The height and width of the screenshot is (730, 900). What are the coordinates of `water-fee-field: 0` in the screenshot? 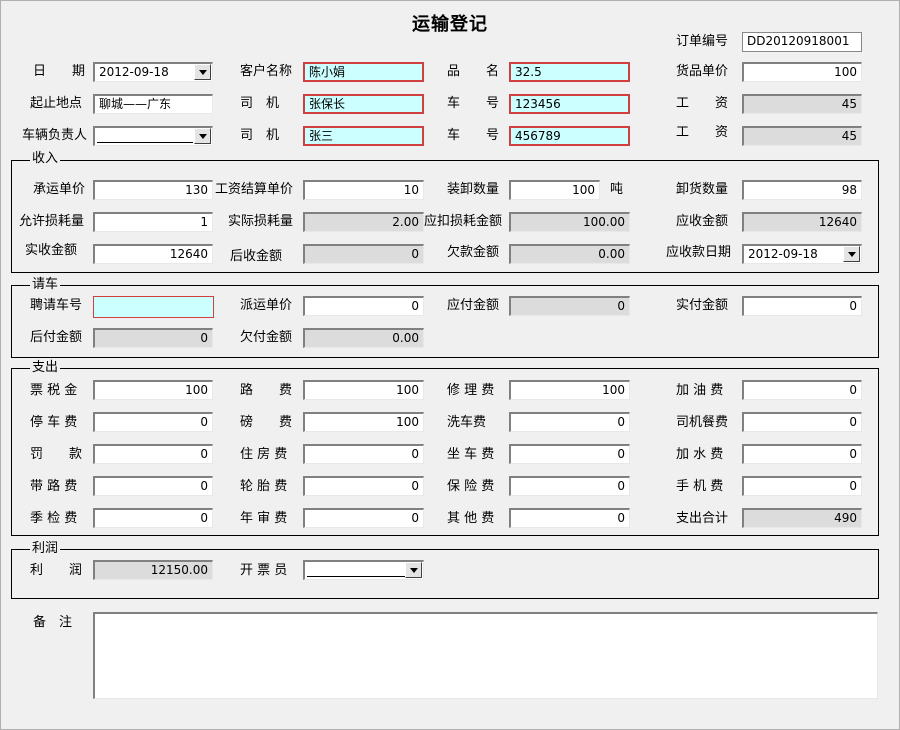 It's located at (802, 454).